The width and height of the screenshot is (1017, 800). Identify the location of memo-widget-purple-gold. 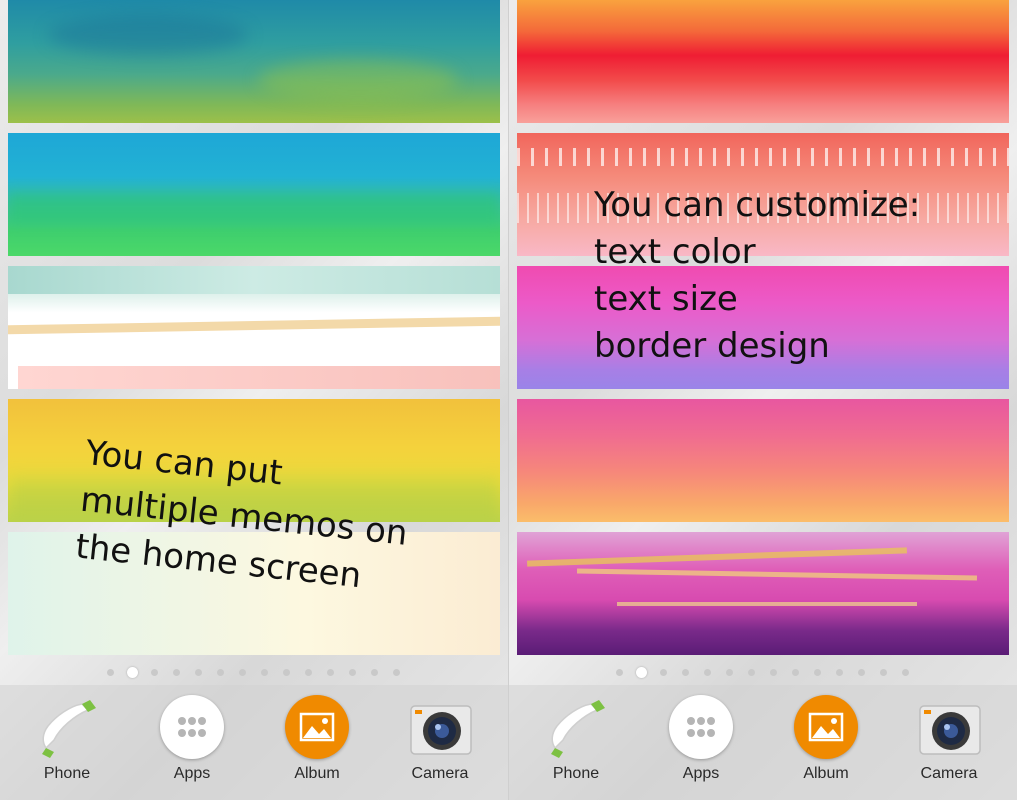
(763, 593).